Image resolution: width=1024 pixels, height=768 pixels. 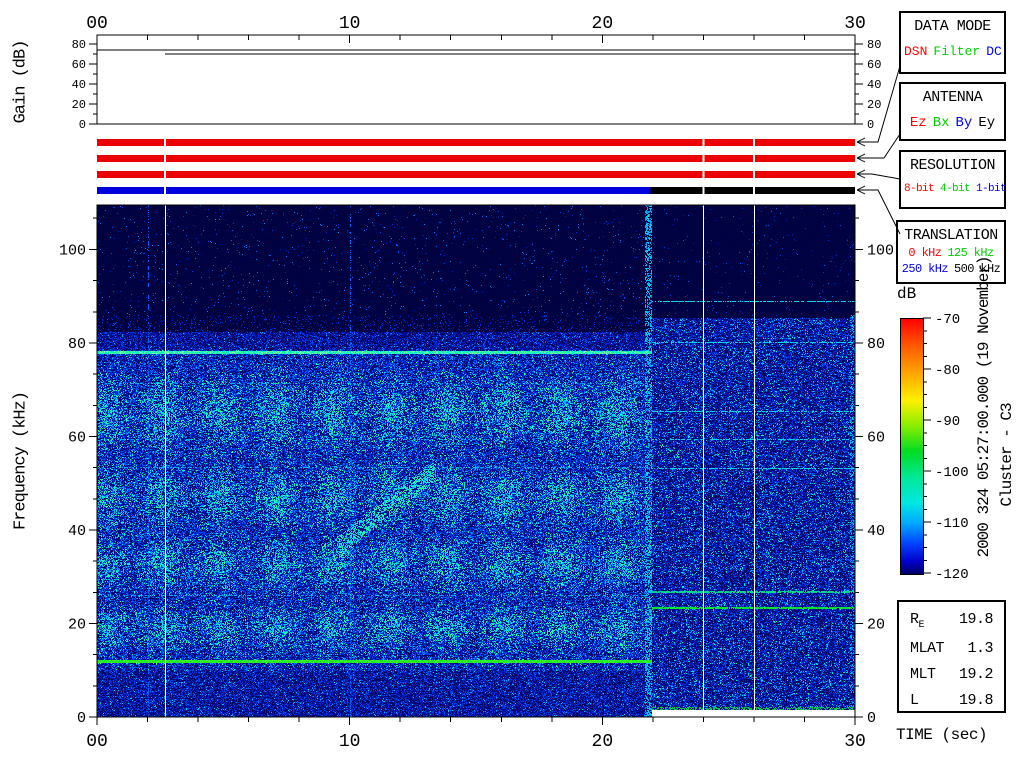 I want to click on gain-tick-label-left: 60, so click(x=79, y=65).